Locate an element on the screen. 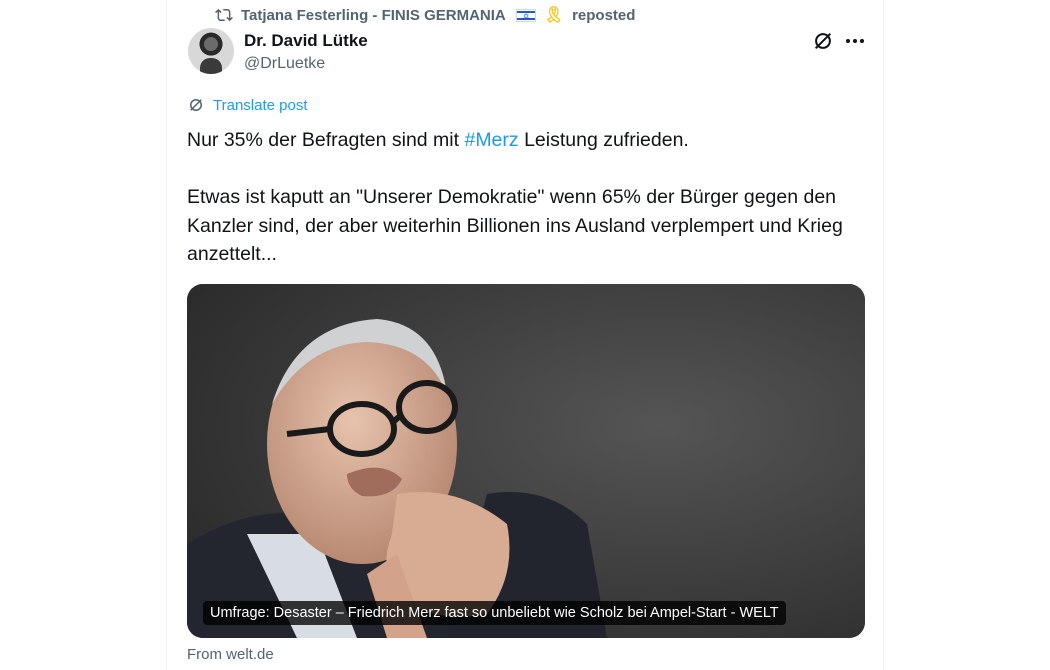 The image size is (1050, 670). avatar is located at coordinates (211, 51).